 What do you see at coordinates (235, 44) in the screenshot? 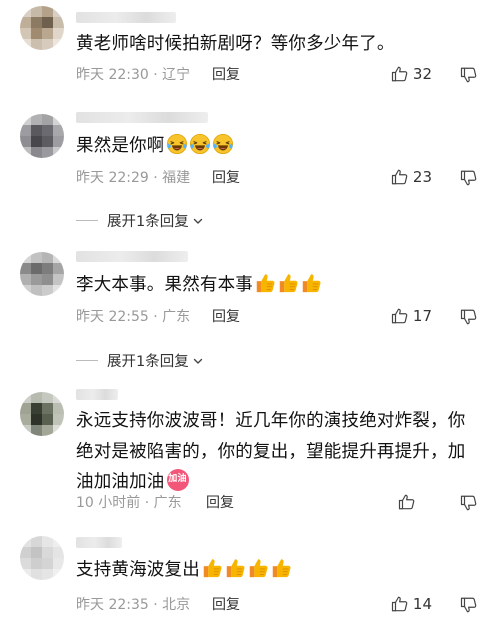
I see `comment-text-content: 黄老师啥时候拍新剧呀？等你多少年了。` at bounding box center [235, 44].